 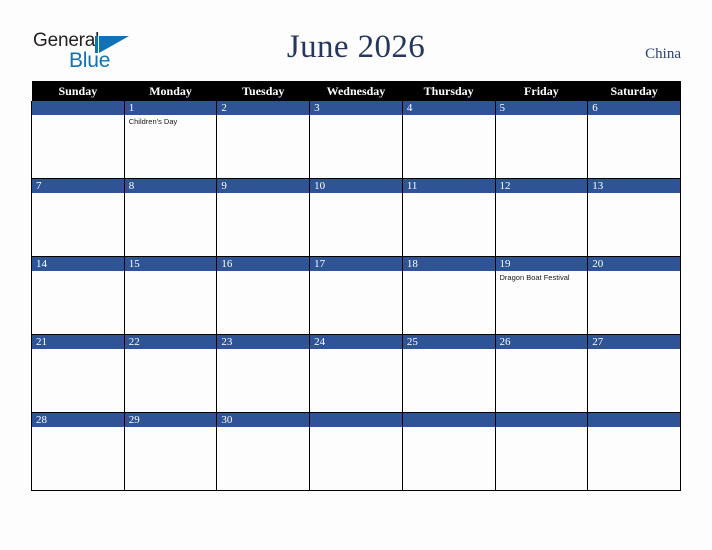 I want to click on day-cell-inner: 18, so click(x=448, y=295).